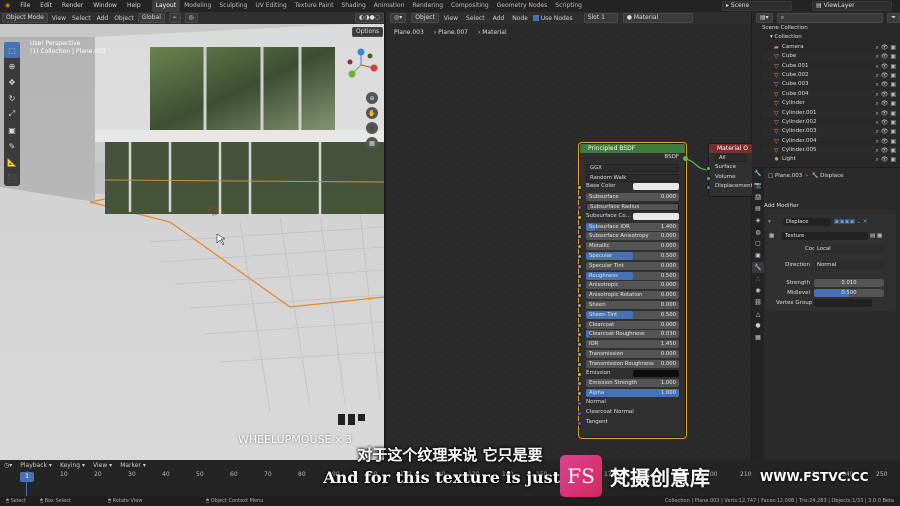  Describe the element at coordinates (233, 6) in the screenshot. I see `workspace-tab-sculpting: Sculpting` at that location.